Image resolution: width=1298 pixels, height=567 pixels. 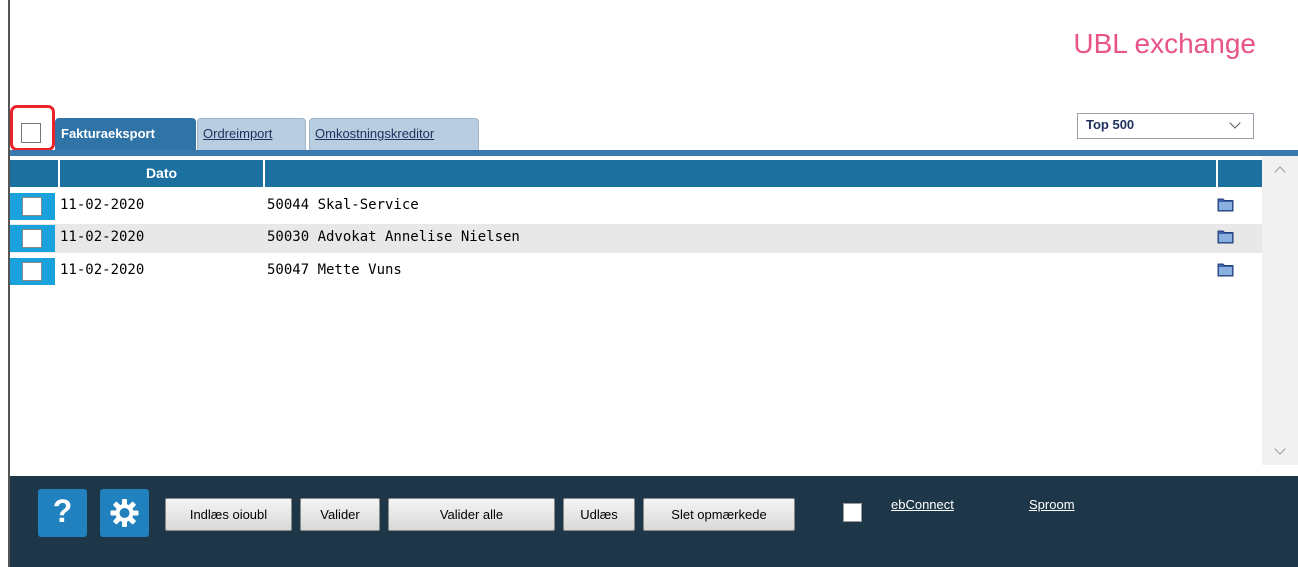 What do you see at coordinates (719, 514) in the screenshot?
I see `delete-marked-button: Slet opmærkede` at bounding box center [719, 514].